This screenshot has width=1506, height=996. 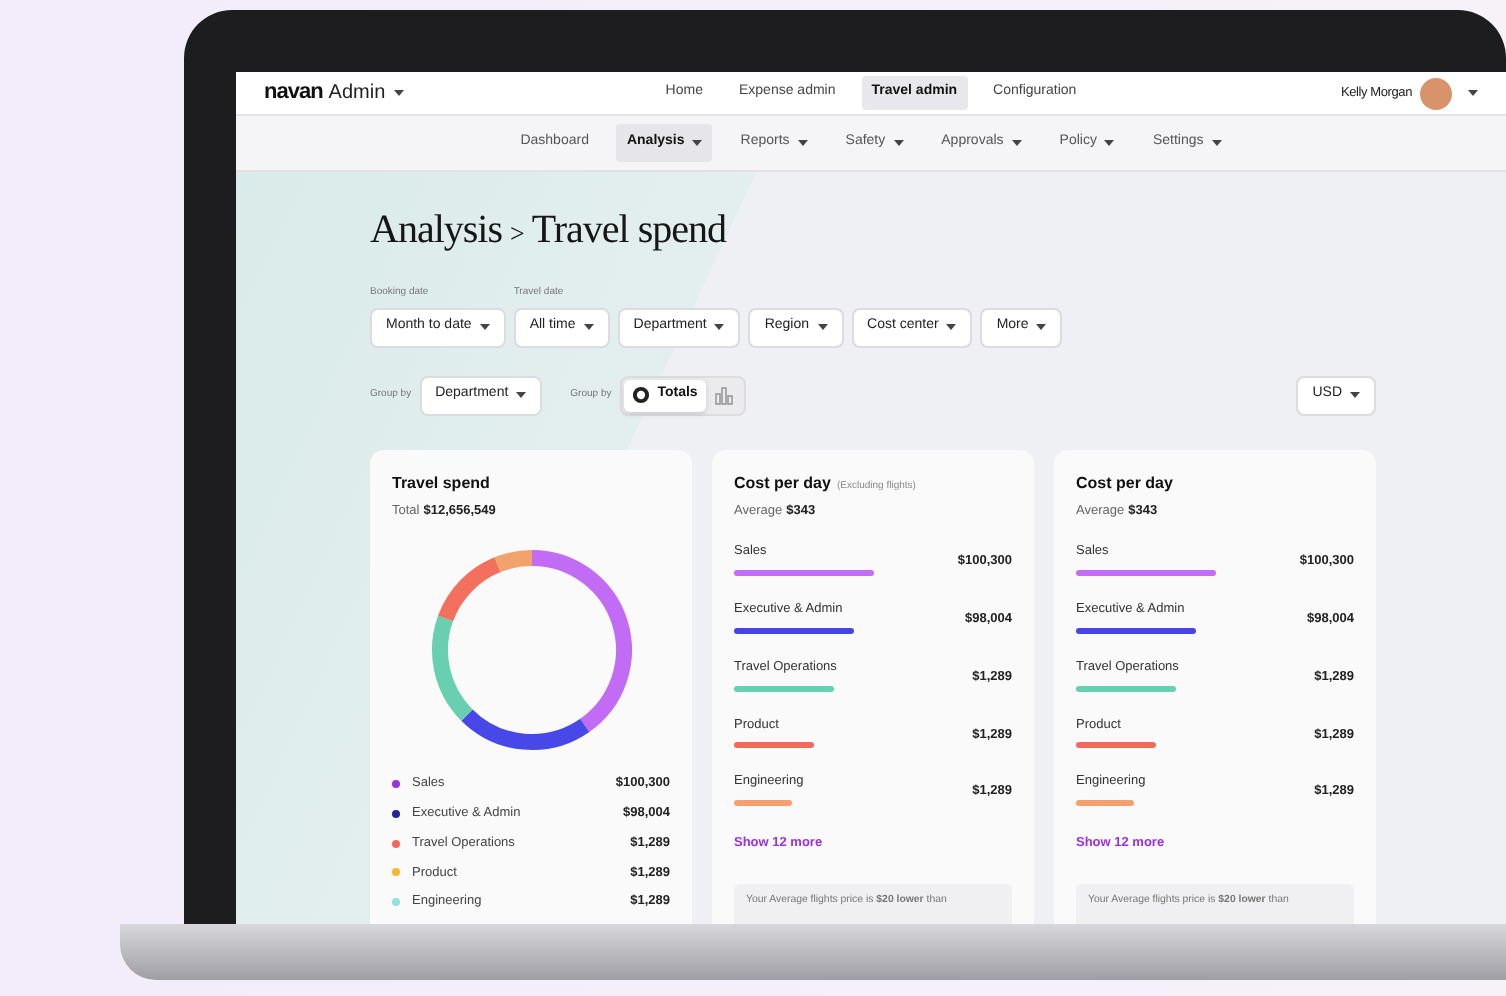 What do you see at coordinates (436, 230) in the screenshot?
I see `breadcrumb-section: Analysis` at bounding box center [436, 230].